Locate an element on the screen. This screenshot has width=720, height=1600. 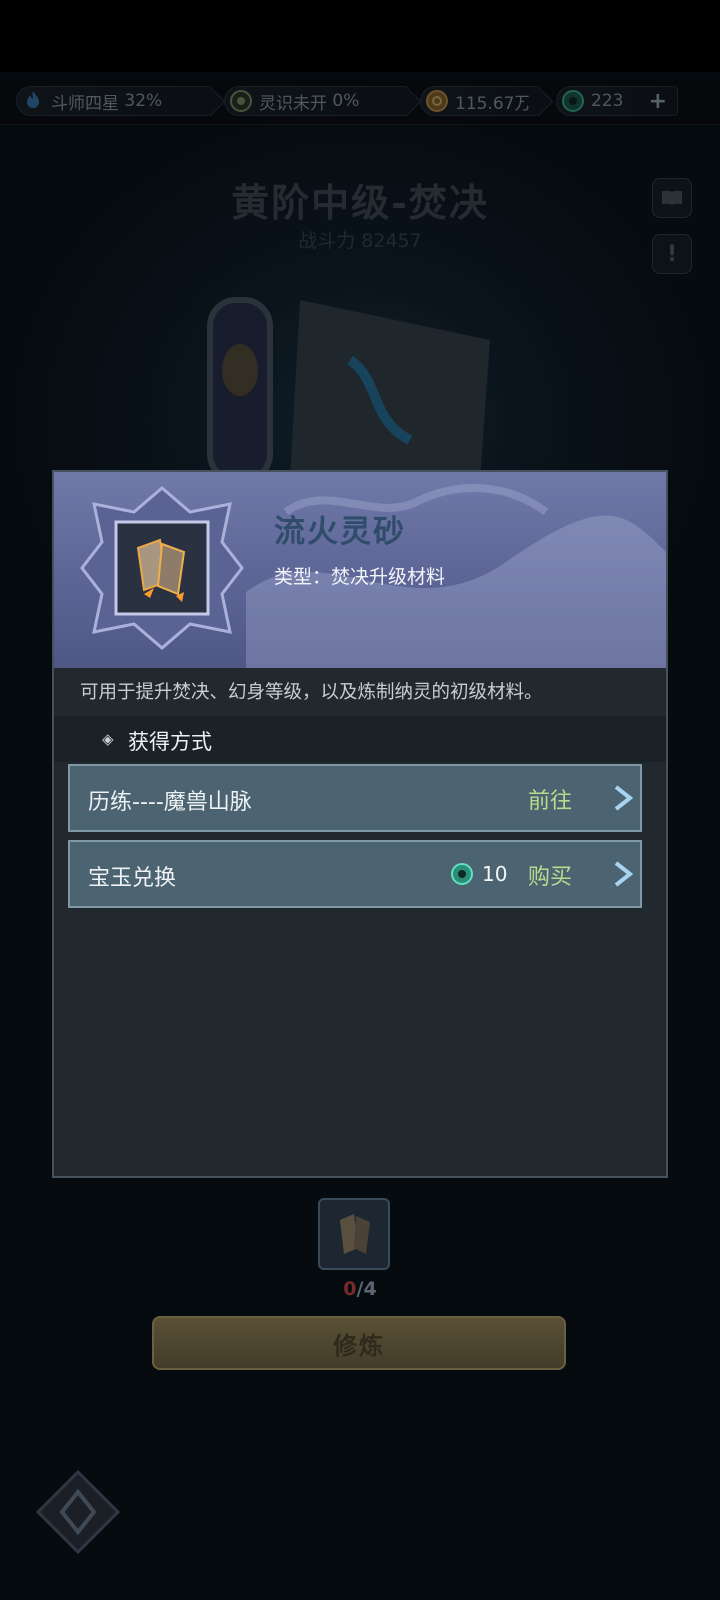
jade-cost: 10 is located at coordinates (495, 874).